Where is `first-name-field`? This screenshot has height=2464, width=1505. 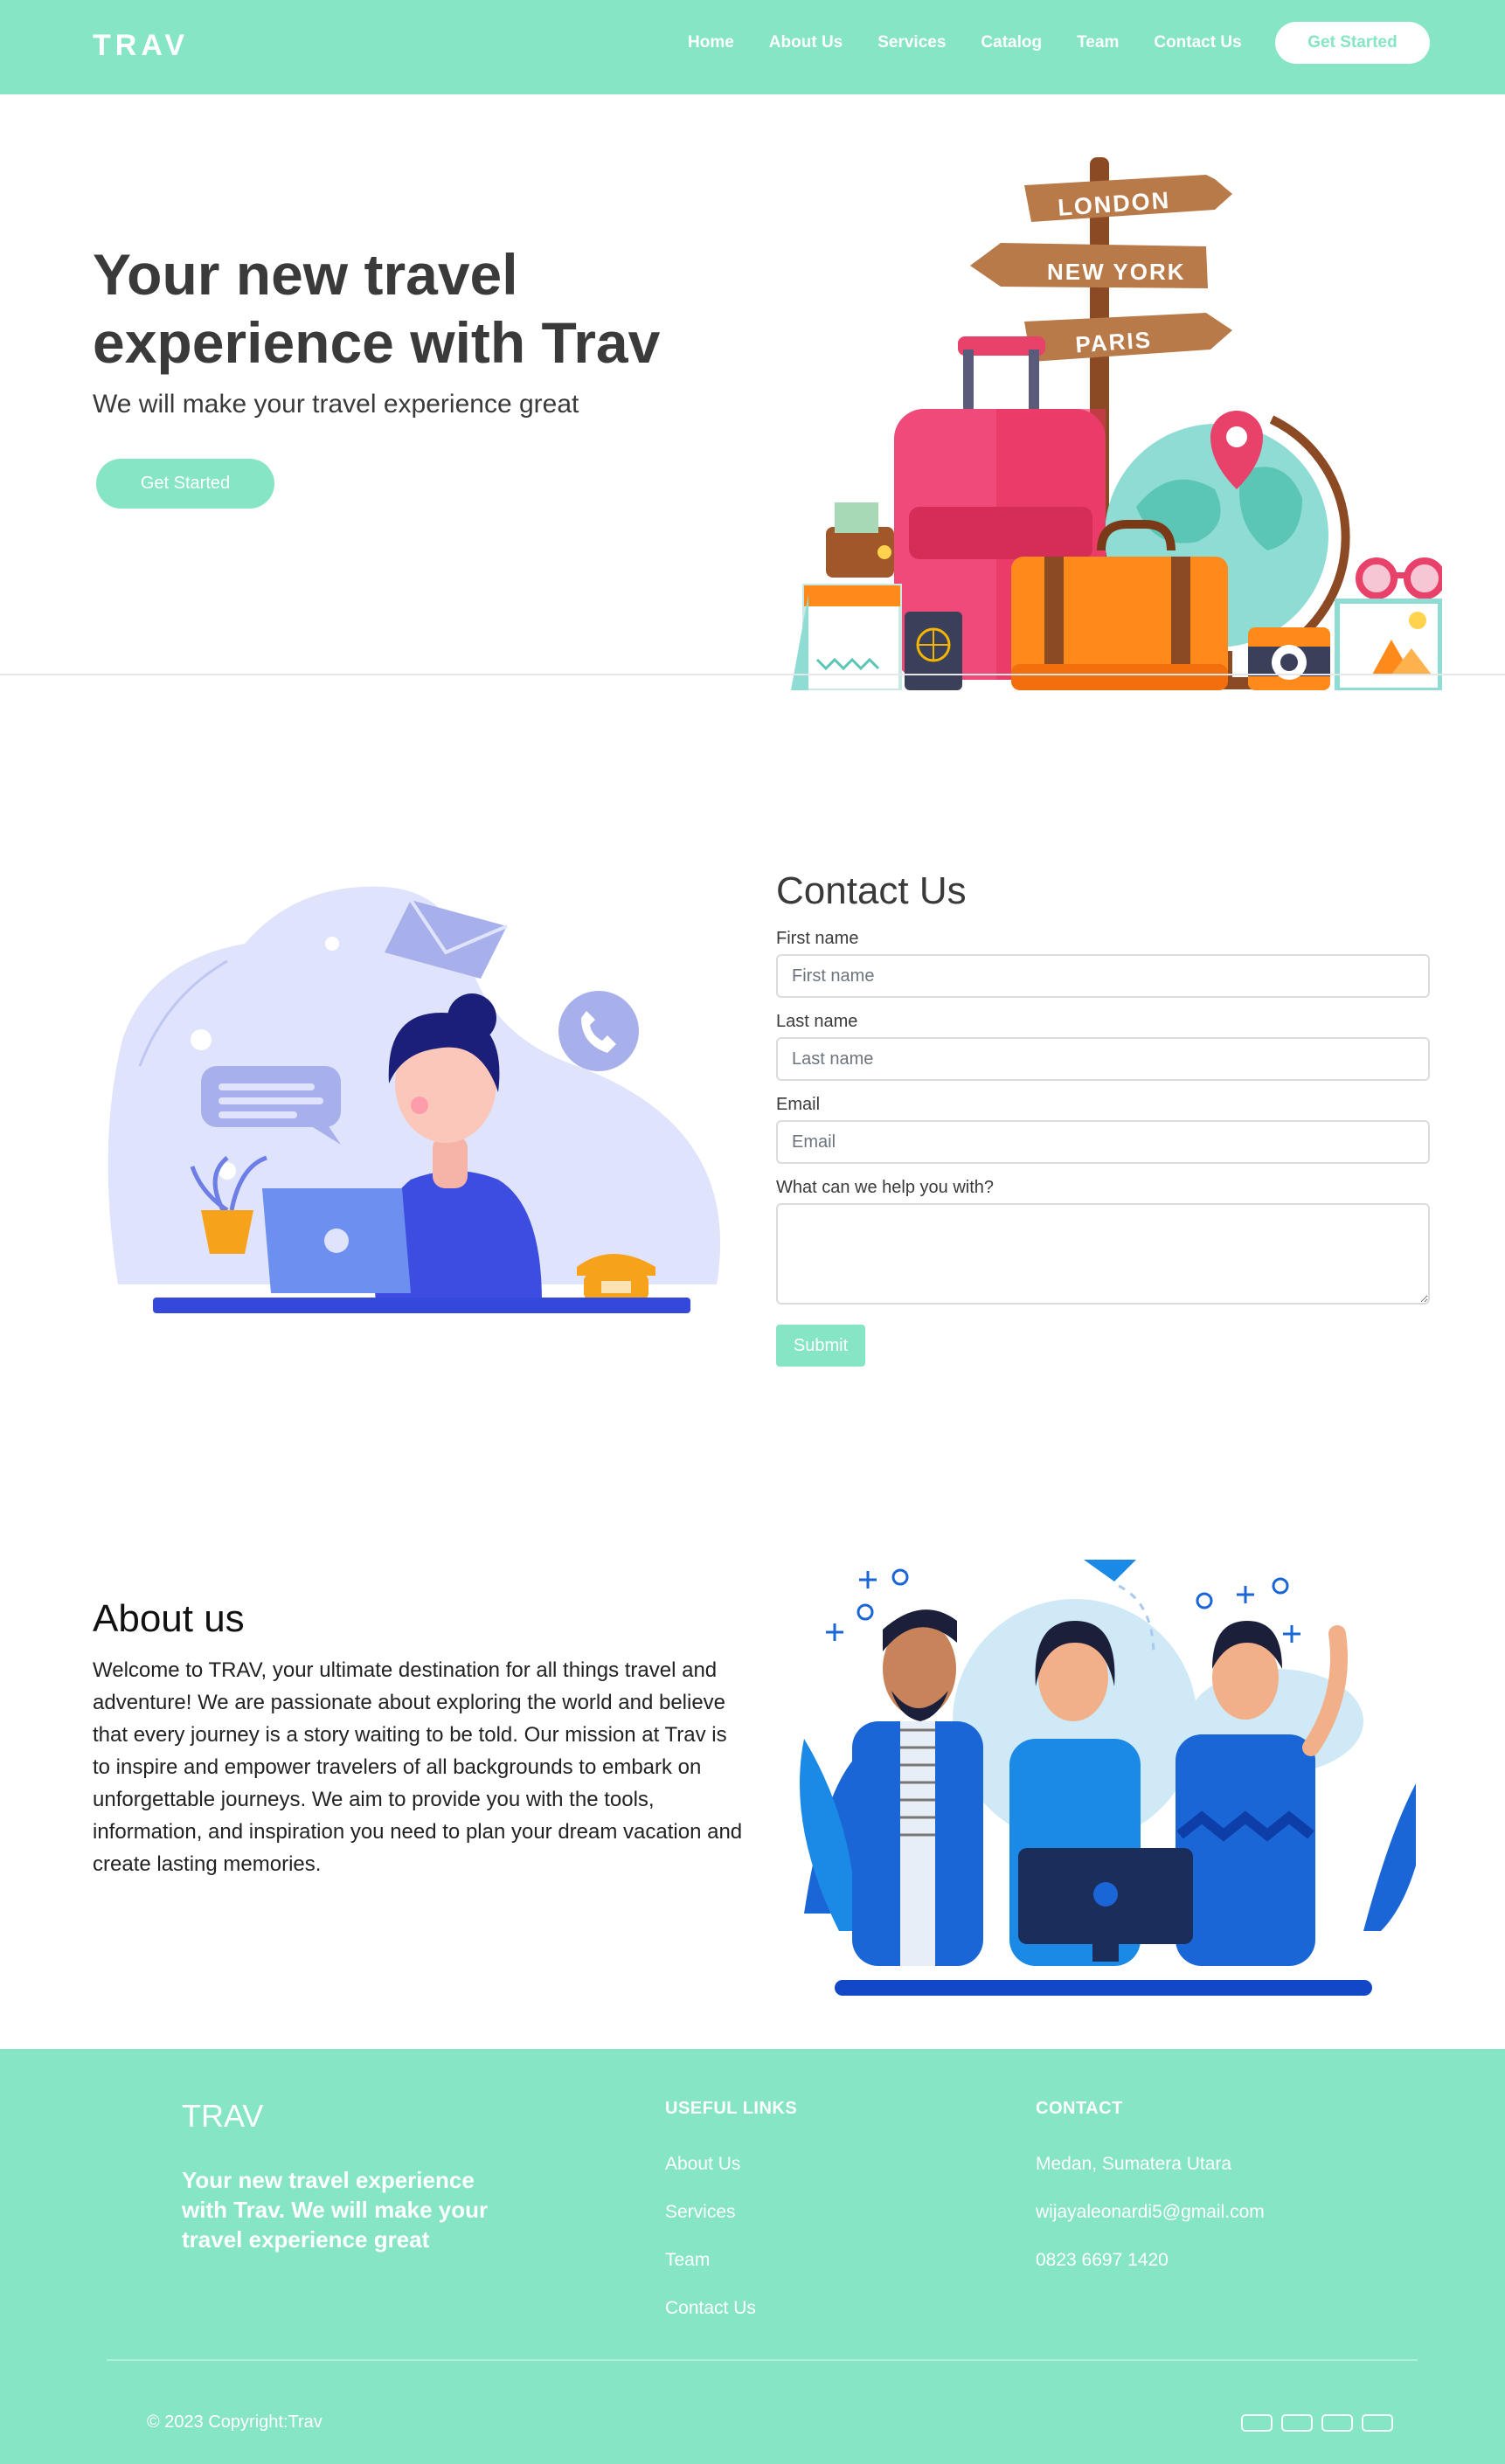 first-name-field is located at coordinates (1103, 976).